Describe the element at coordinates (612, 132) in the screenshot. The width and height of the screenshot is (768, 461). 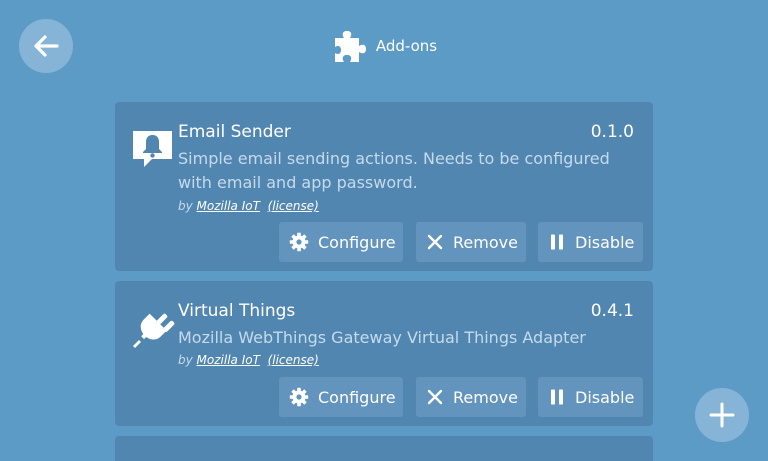
I see `addon-version: 0.1.0` at that location.